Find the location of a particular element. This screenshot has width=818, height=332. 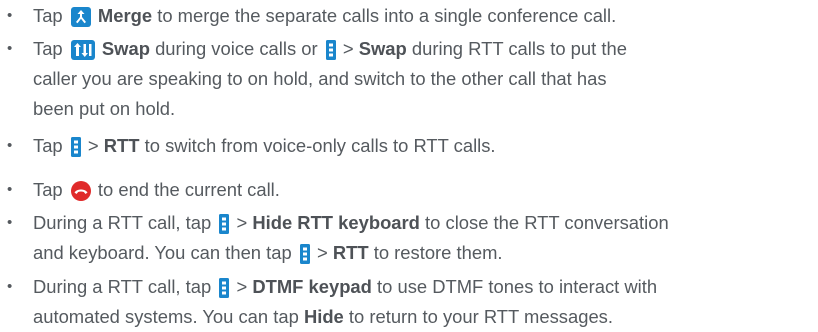

merge-call-icon is located at coordinates (80, 17).